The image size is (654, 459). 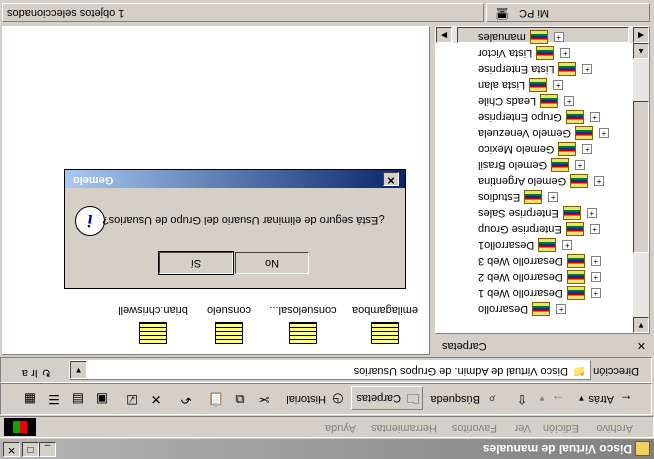 I want to click on forward-button: → ▼, so click(x=552, y=399).